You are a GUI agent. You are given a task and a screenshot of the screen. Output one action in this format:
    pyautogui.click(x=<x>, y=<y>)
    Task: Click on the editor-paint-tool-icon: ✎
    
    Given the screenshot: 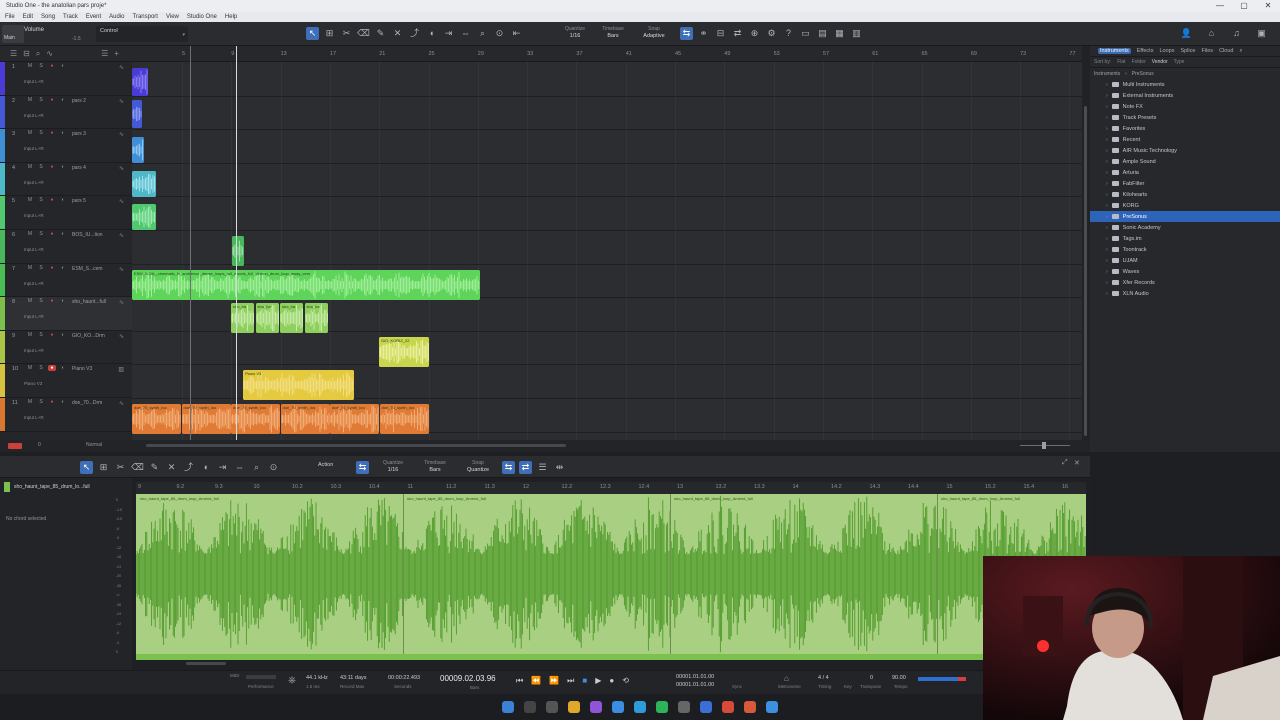 What is the action you would take?
    pyautogui.click(x=154, y=467)
    